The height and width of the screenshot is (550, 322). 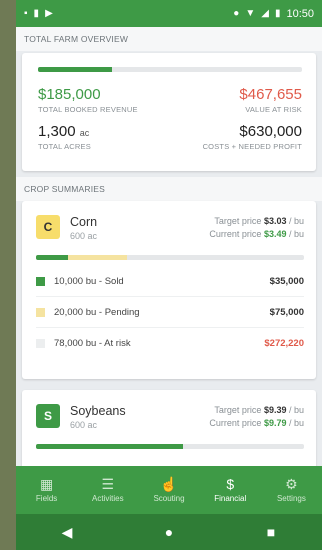 What do you see at coordinates (271, 532) in the screenshot?
I see `recents-icon: ■` at bounding box center [271, 532].